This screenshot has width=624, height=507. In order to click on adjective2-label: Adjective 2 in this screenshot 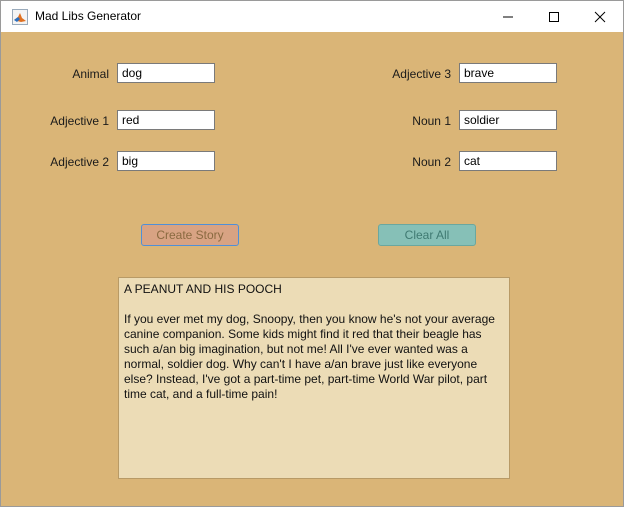, I will do `click(79, 162)`.